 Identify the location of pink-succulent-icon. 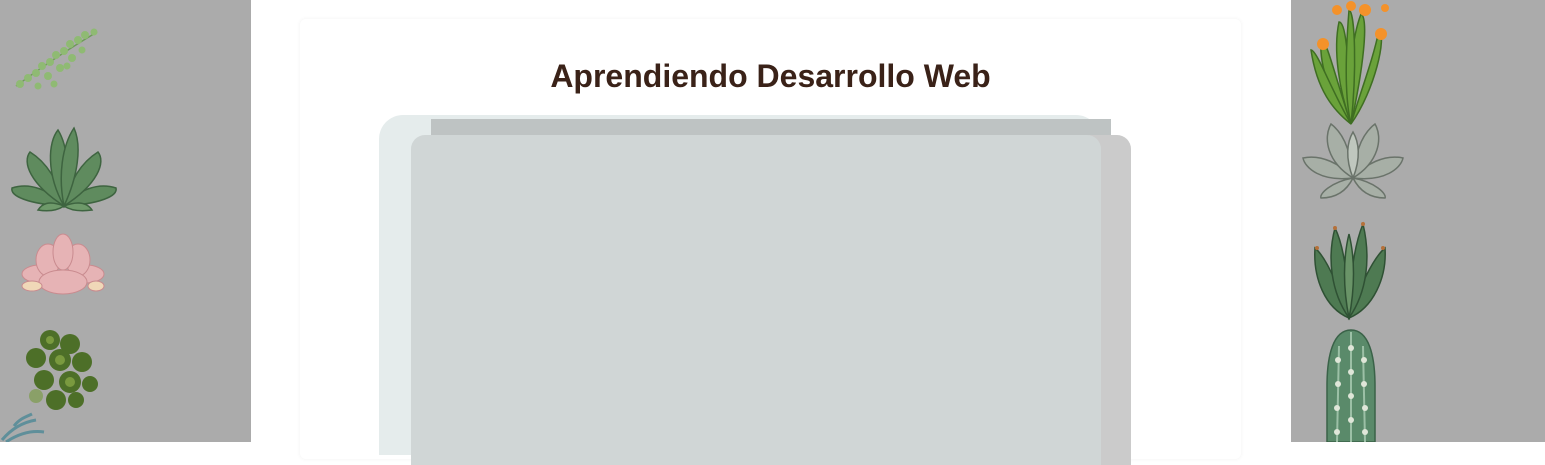
(63, 264).